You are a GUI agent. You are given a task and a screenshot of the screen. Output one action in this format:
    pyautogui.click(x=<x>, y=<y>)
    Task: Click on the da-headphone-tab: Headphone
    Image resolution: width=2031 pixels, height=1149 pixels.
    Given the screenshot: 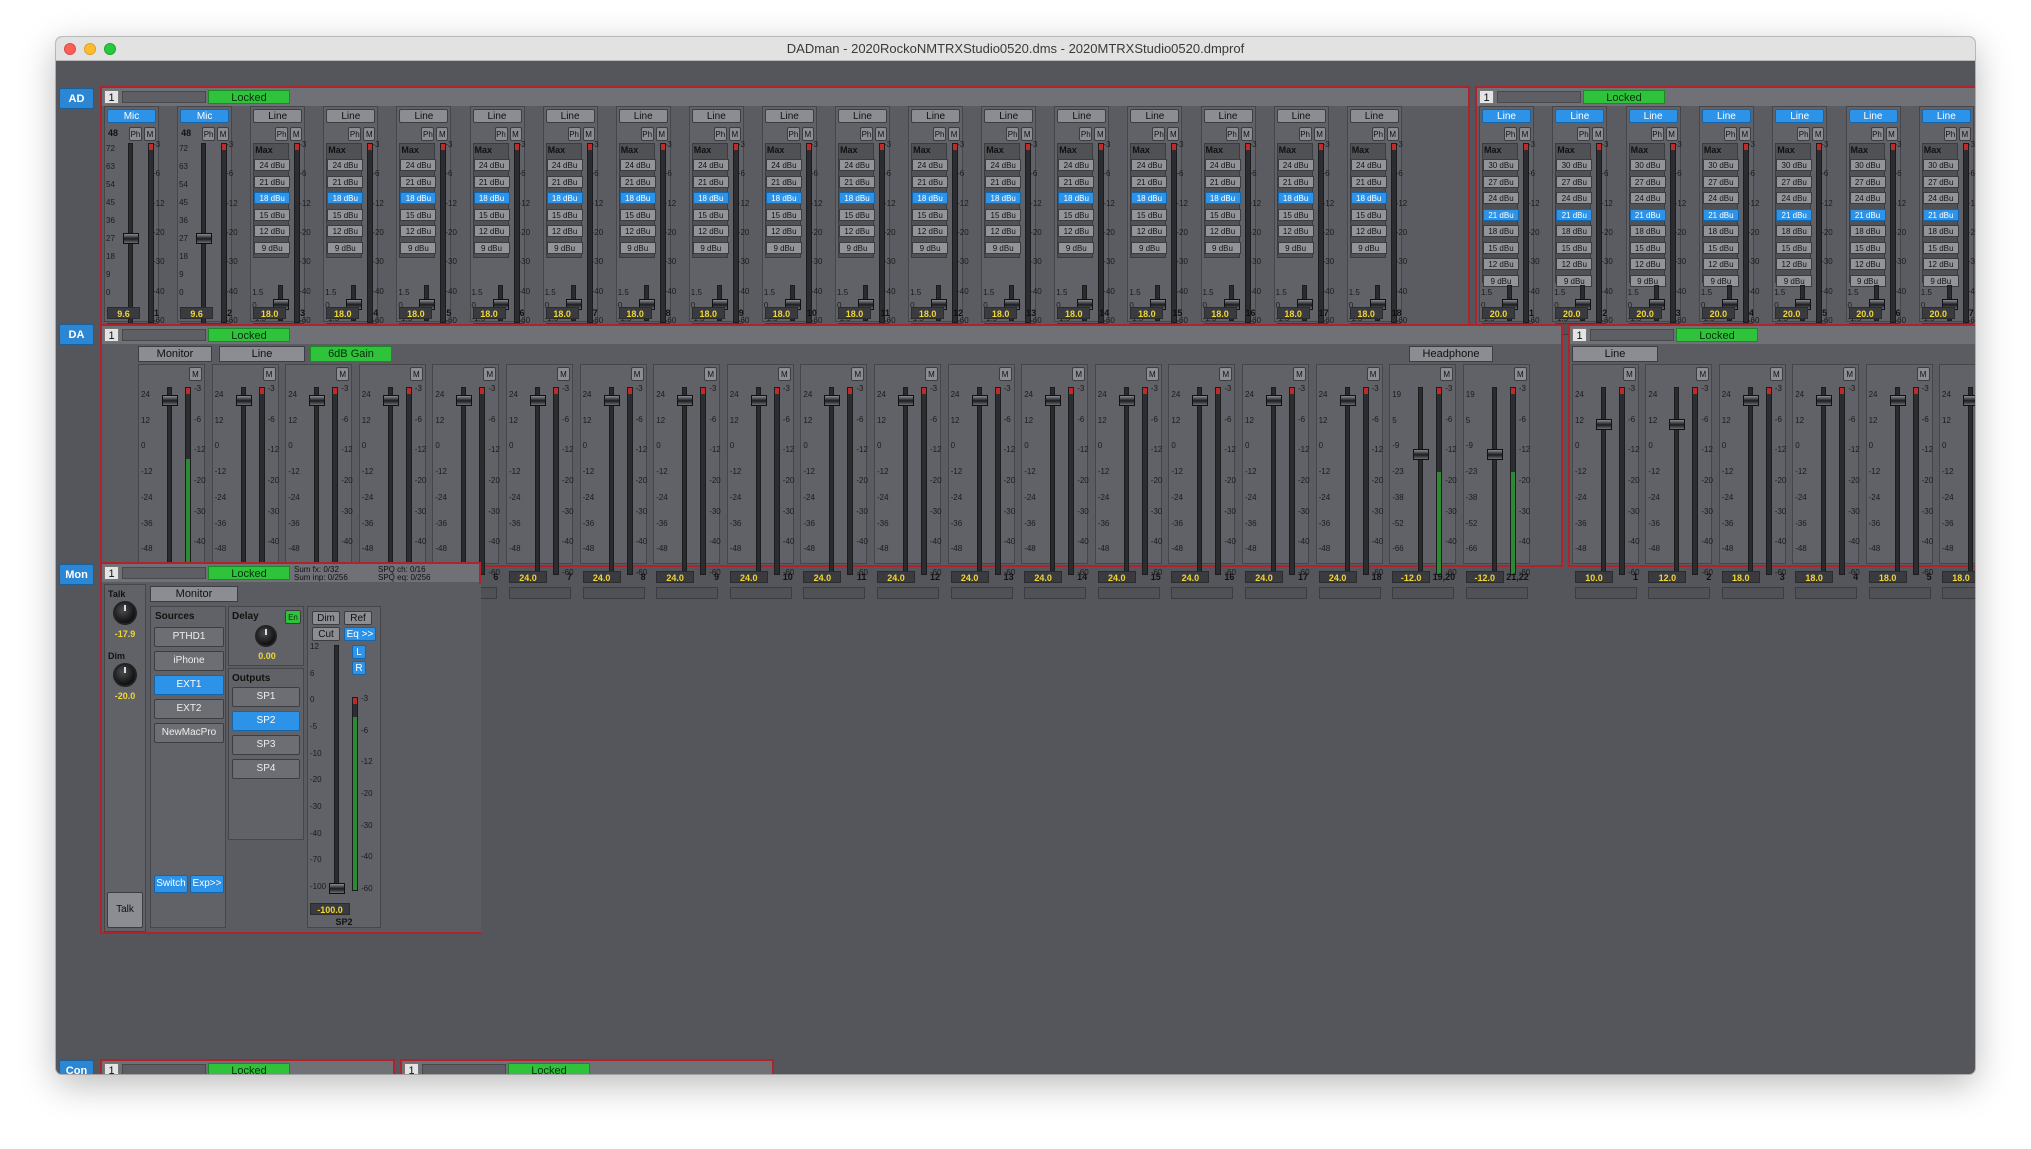 What is the action you would take?
    pyautogui.click(x=1451, y=354)
    